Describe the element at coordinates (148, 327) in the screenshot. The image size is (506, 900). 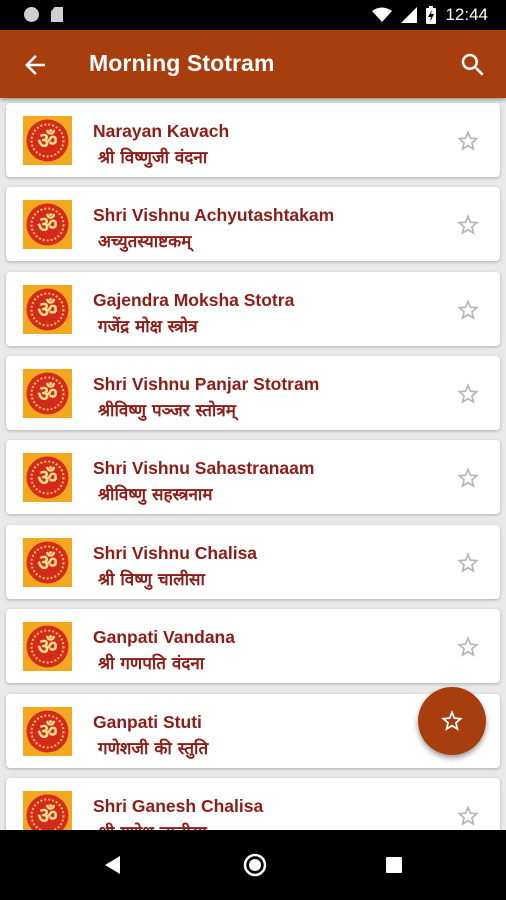
I see `item-subtitle: गजेंद्र मोक्ष स्त्रोत्र` at that location.